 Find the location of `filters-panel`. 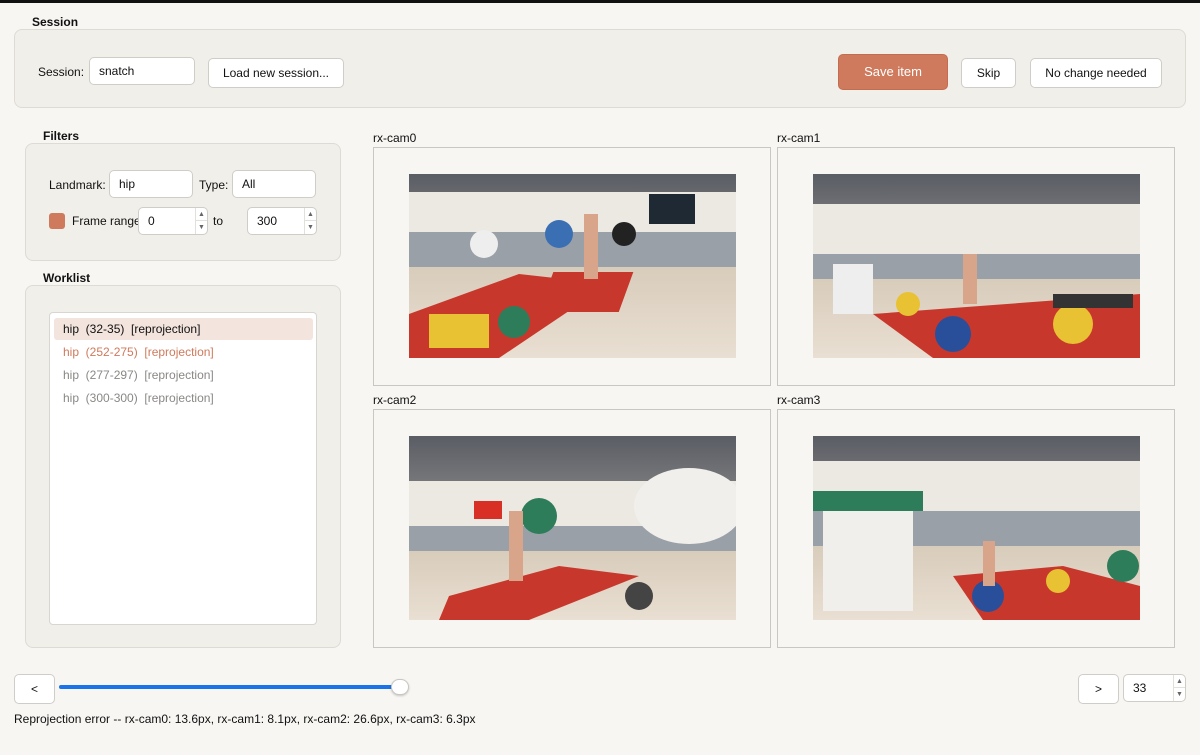

filters-panel is located at coordinates (183, 202).